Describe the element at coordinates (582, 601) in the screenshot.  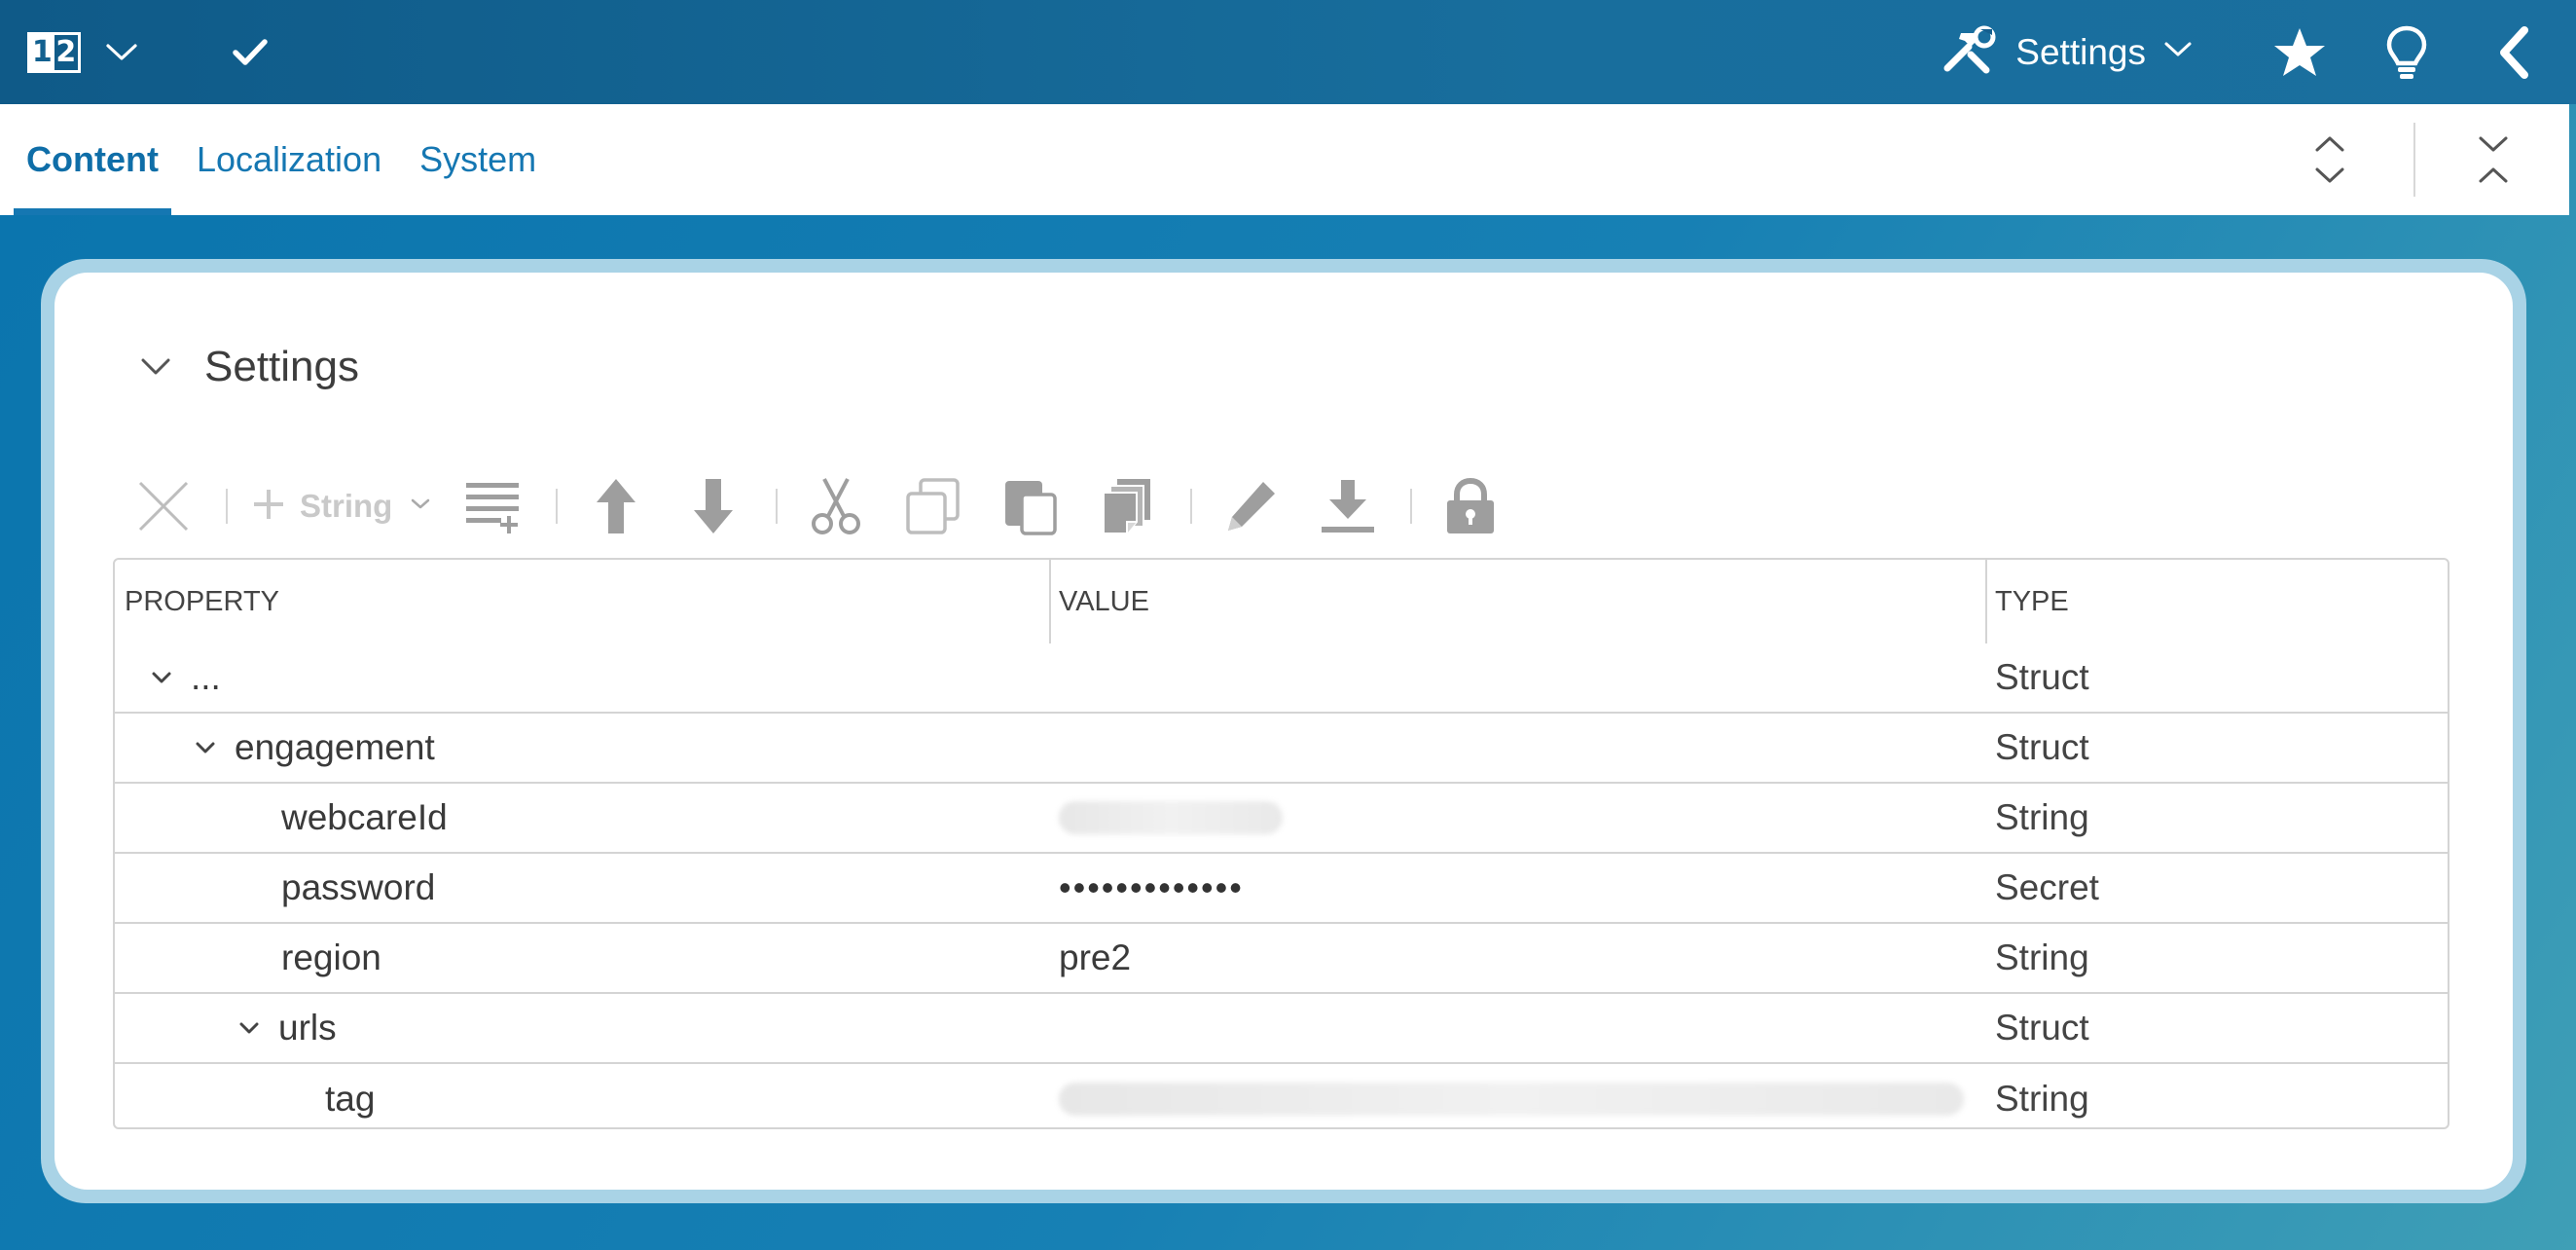
I see `column-header-property: PROPERTY` at that location.